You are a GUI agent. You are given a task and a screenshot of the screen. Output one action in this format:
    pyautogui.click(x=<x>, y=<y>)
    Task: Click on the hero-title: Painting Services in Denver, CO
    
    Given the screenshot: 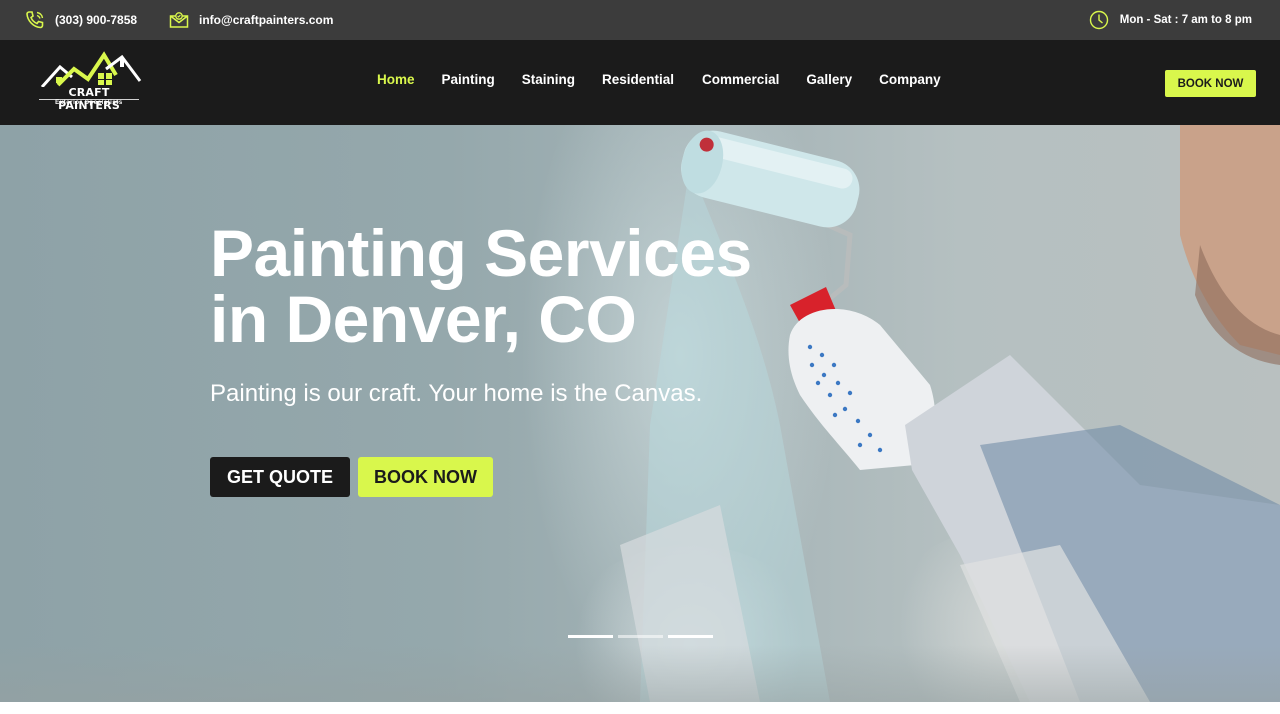 What is the action you would take?
    pyautogui.click(x=490, y=286)
    